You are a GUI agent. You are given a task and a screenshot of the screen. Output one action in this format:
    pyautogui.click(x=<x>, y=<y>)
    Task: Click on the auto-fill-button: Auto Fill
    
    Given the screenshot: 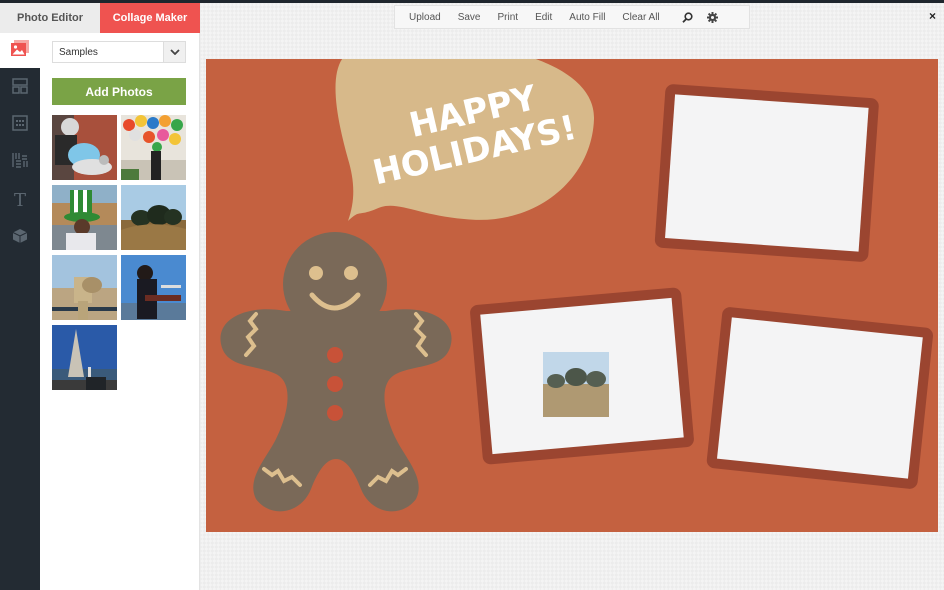 What is the action you would take?
    pyautogui.click(x=587, y=17)
    